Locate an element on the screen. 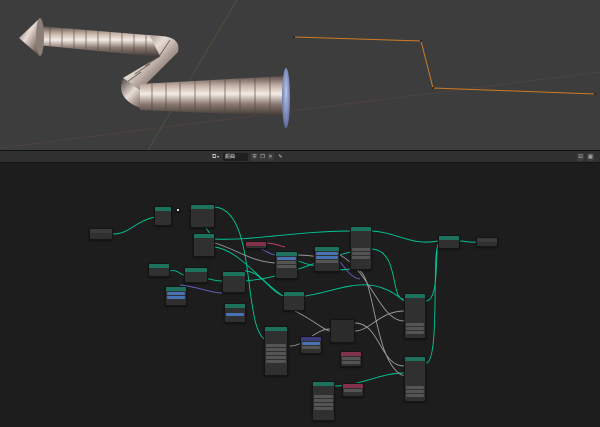  geometry-node-e is located at coordinates (234, 282).